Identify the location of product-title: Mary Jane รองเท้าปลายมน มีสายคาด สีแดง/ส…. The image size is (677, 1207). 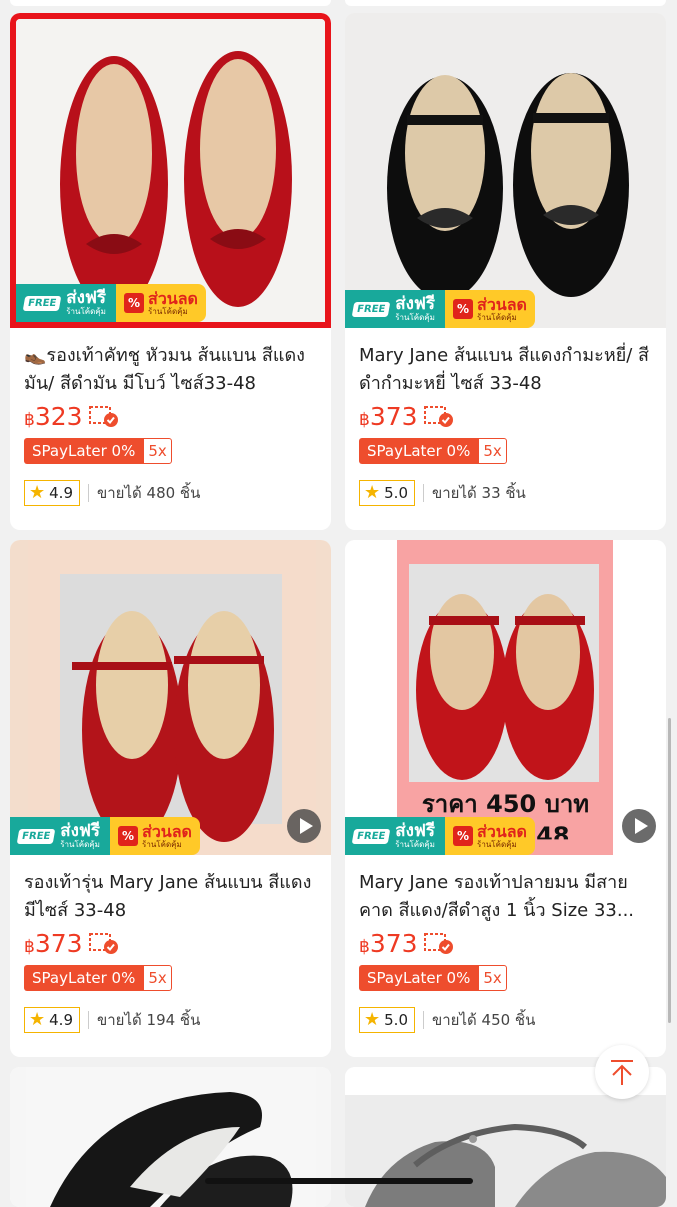
(505, 897).